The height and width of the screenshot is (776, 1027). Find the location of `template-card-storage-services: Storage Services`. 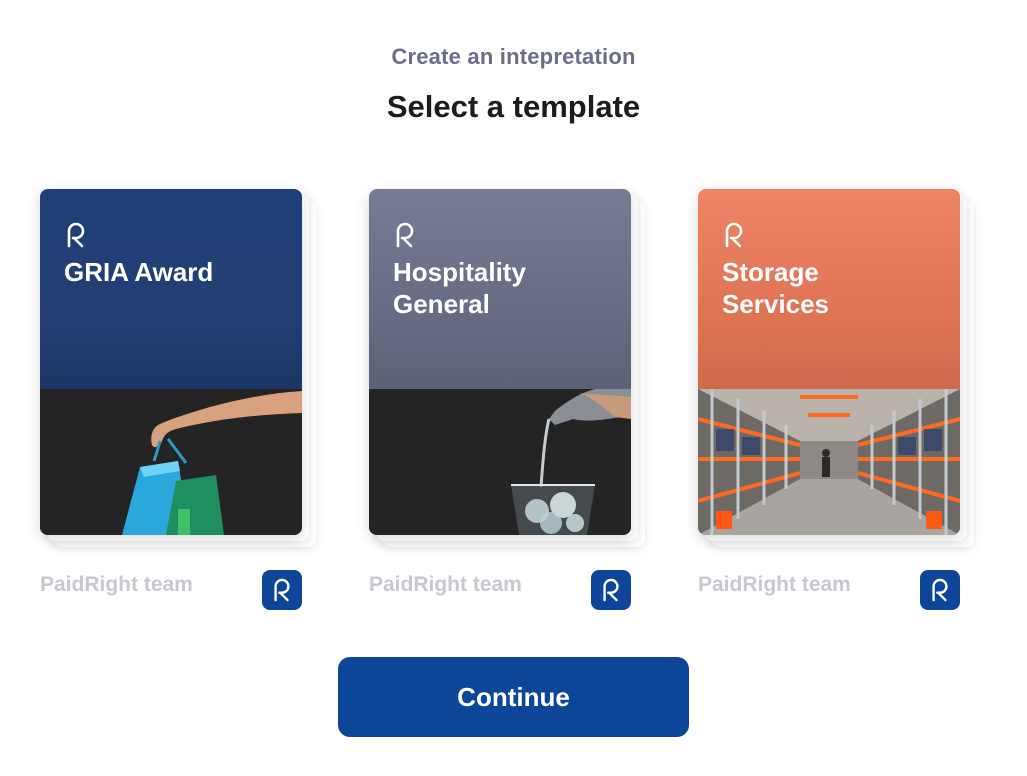

template-card-storage-services: Storage Services is located at coordinates (836, 368).